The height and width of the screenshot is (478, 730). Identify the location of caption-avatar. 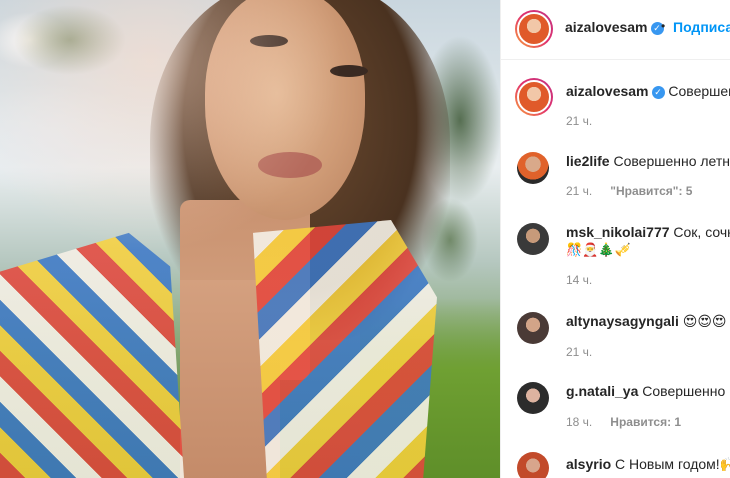
(534, 97).